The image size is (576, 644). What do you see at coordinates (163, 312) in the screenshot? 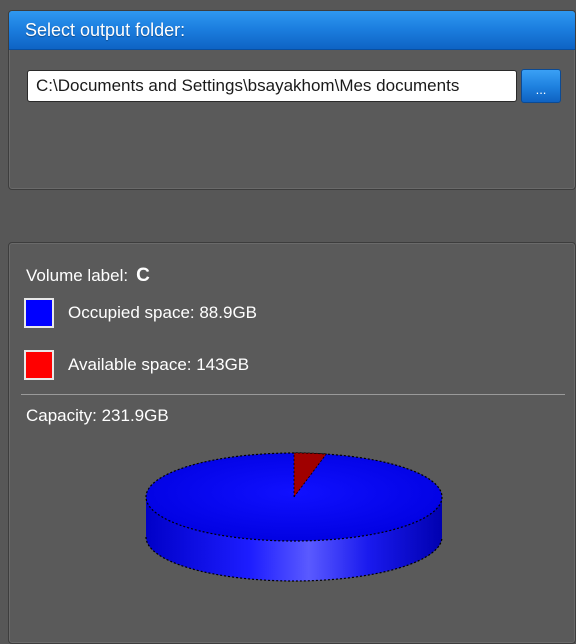
I see `occupied-space-label: Occupied space: 88.9GB` at bounding box center [163, 312].